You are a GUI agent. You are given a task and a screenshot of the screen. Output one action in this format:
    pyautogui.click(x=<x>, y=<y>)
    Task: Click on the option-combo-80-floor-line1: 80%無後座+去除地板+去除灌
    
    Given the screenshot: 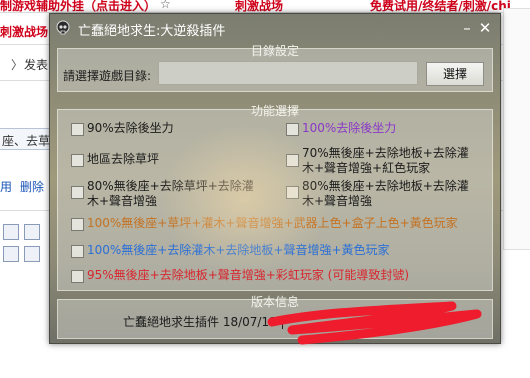 What is the action you would take?
    pyautogui.click(x=385, y=186)
    